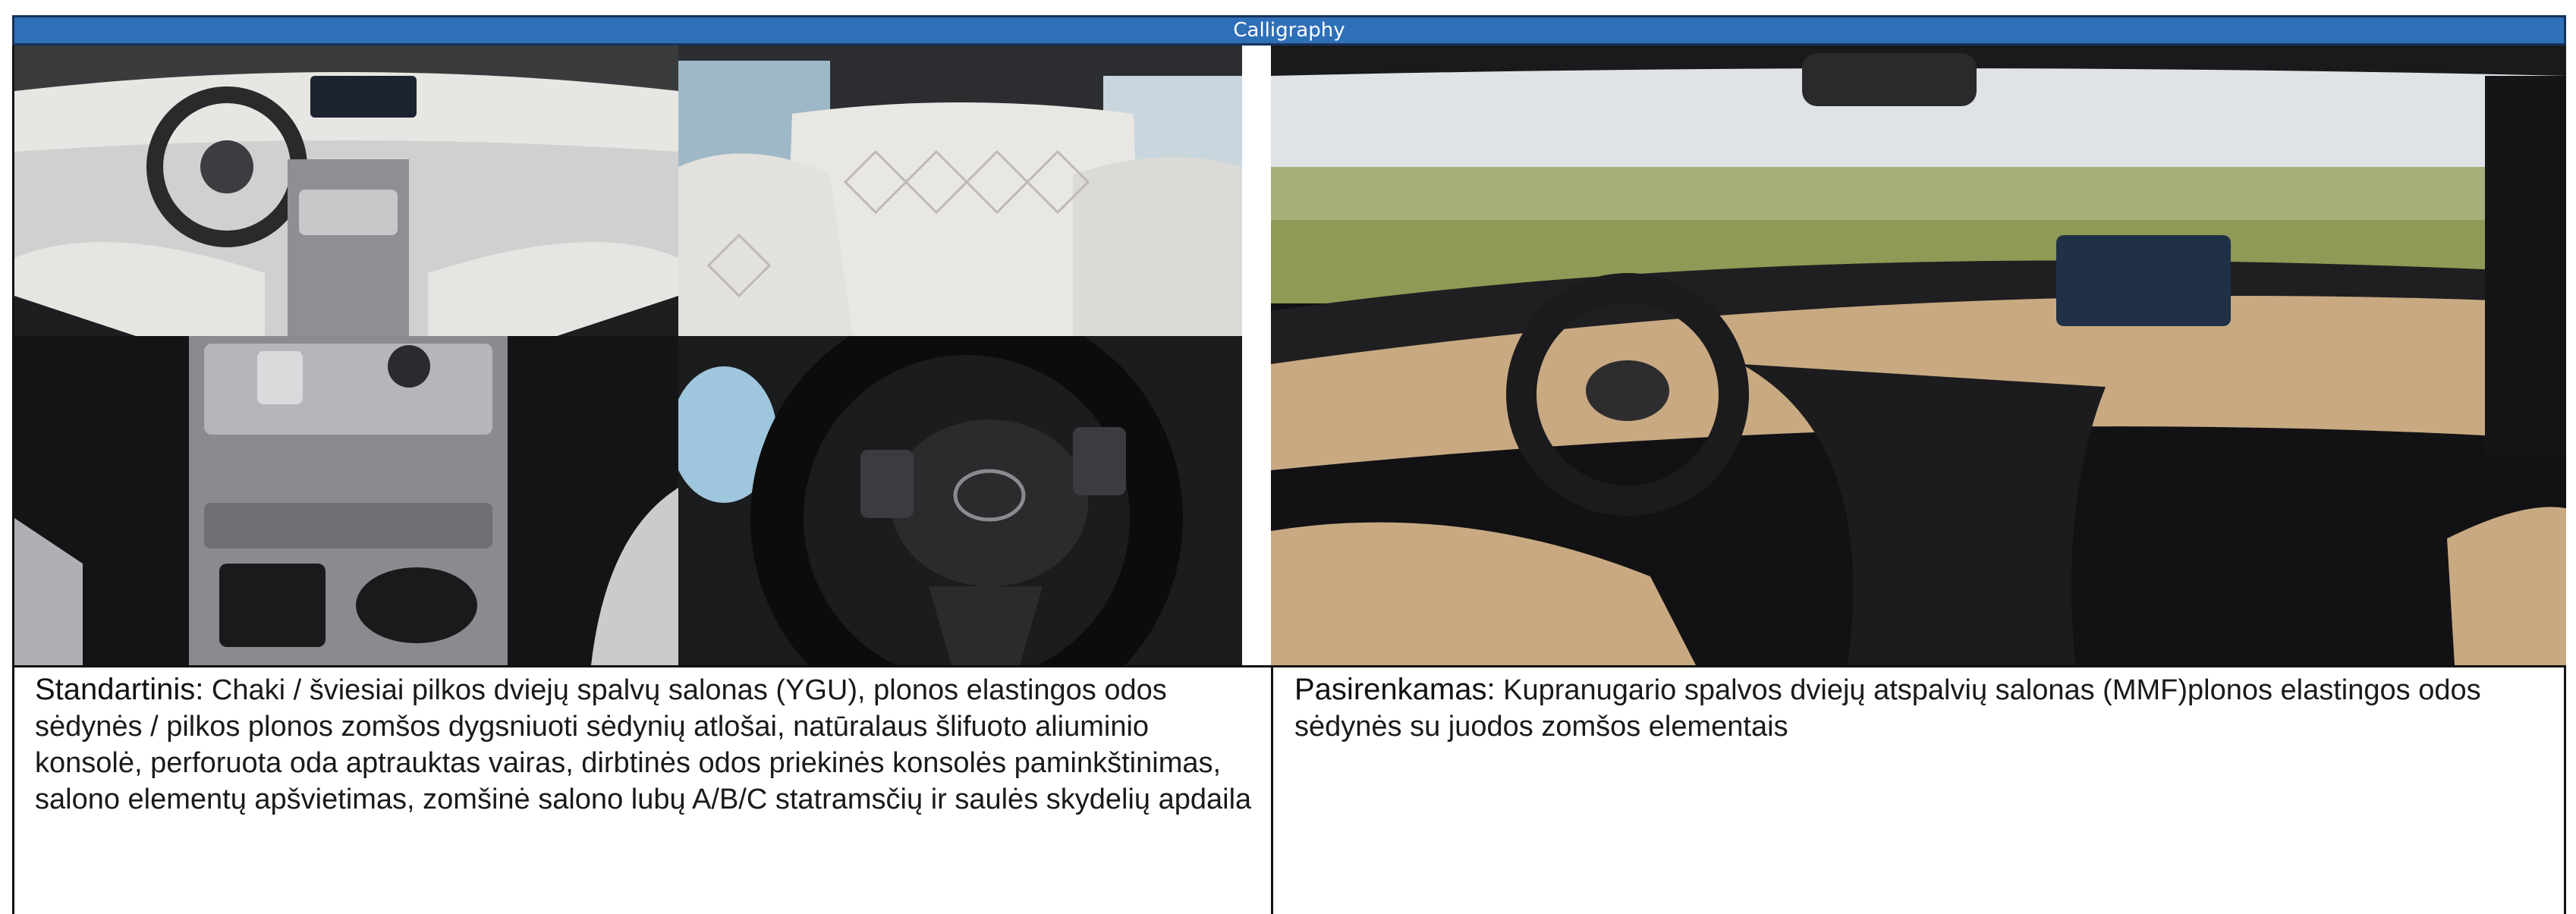 This screenshot has height=914, width=2576. What do you see at coordinates (346, 500) in the screenshot?
I see `center-console-photo` at bounding box center [346, 500].